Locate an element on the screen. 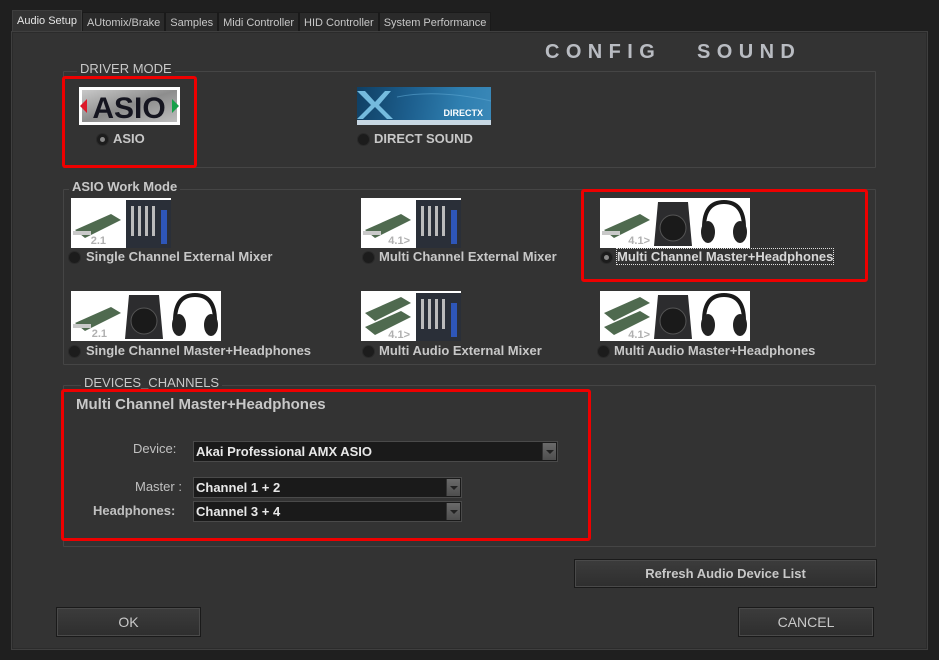 The height and width of the screenshot is (660, 939). work-mode-thumb-multi-channel-master-headphones: 4.1> is located at coordinates (675, 223).